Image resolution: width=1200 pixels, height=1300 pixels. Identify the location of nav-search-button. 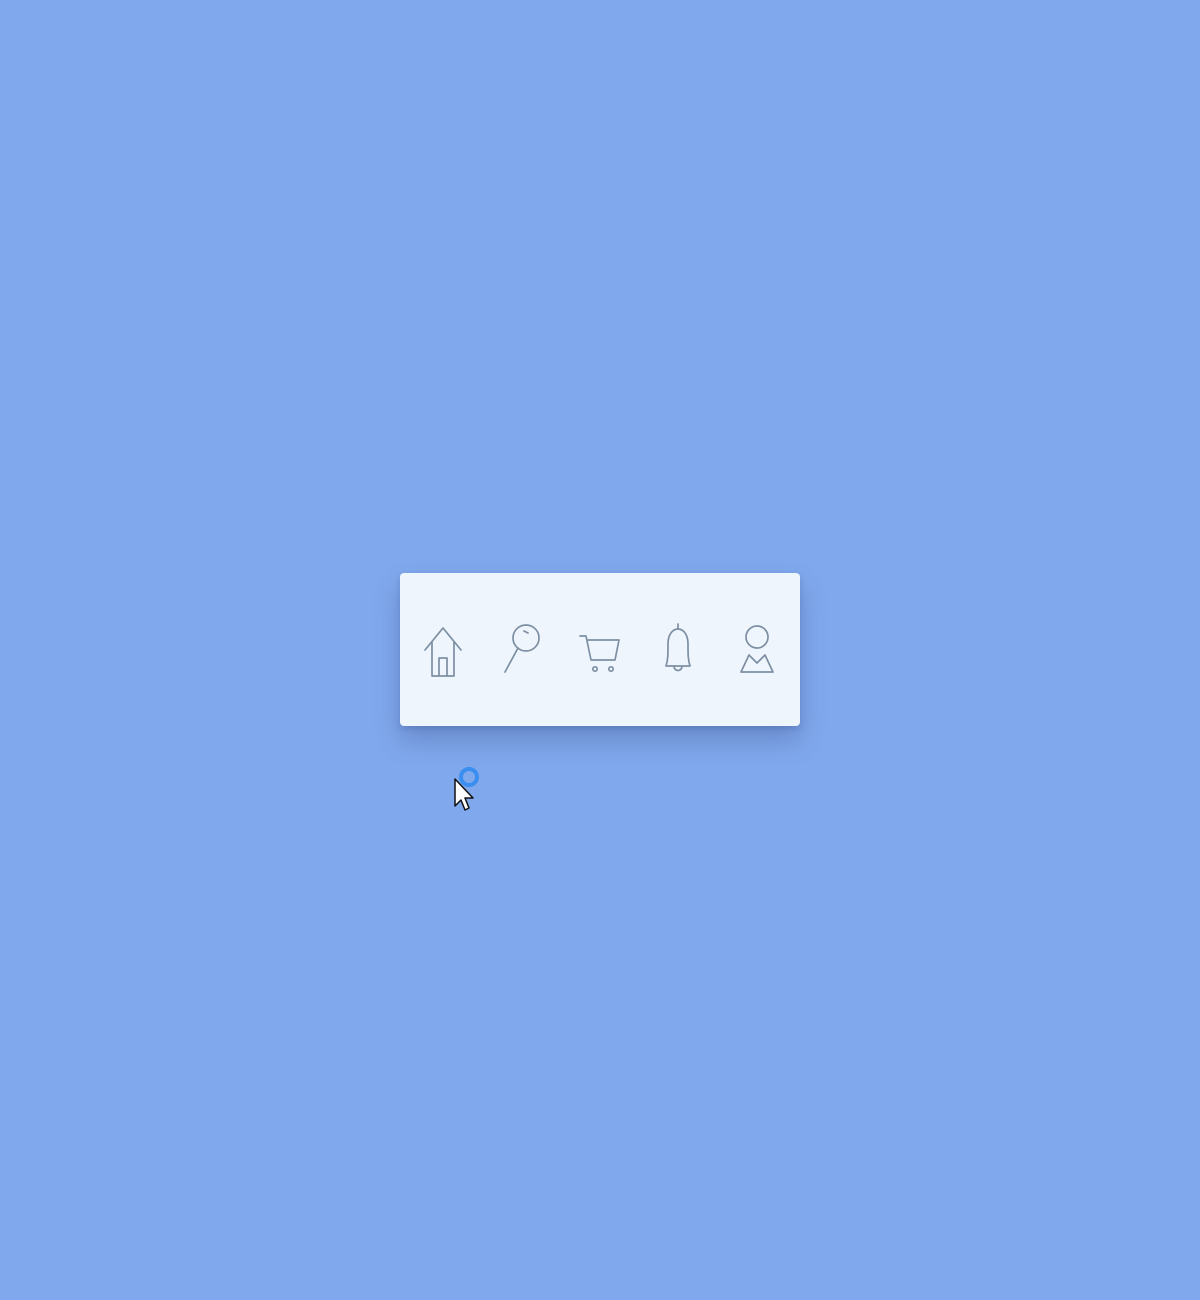
(522, 650).